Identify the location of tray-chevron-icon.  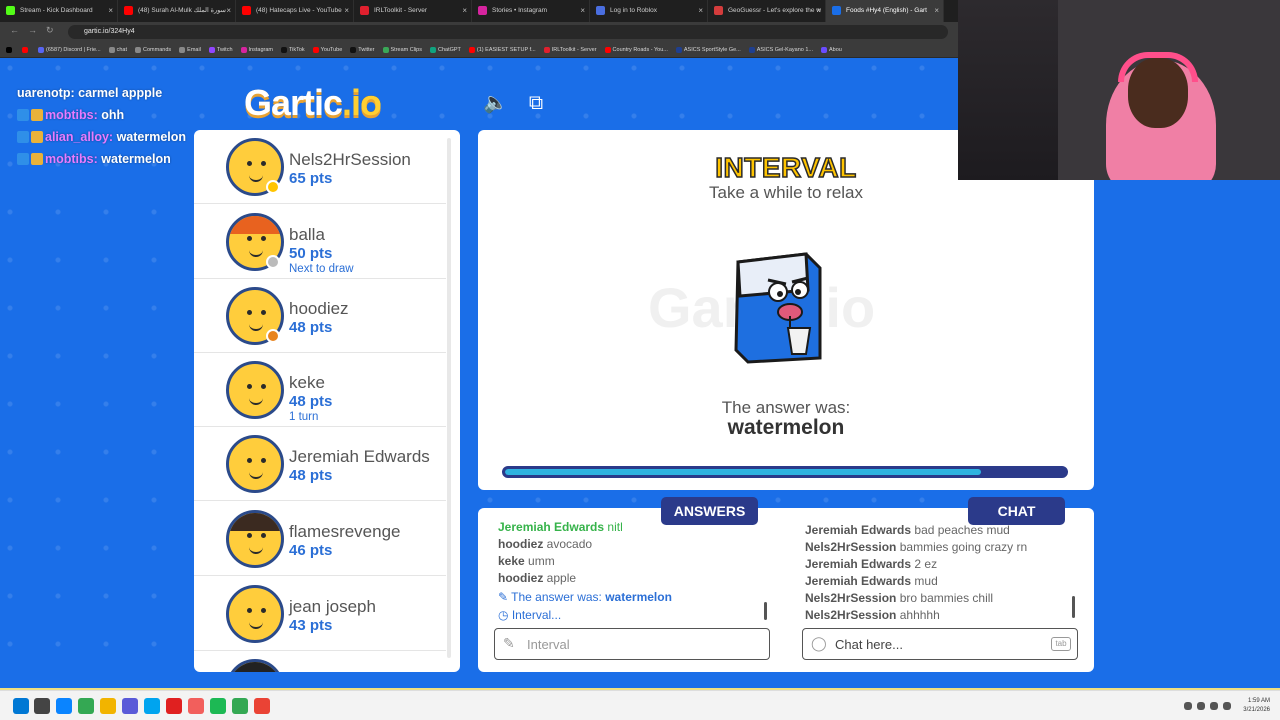
(1188, 706).